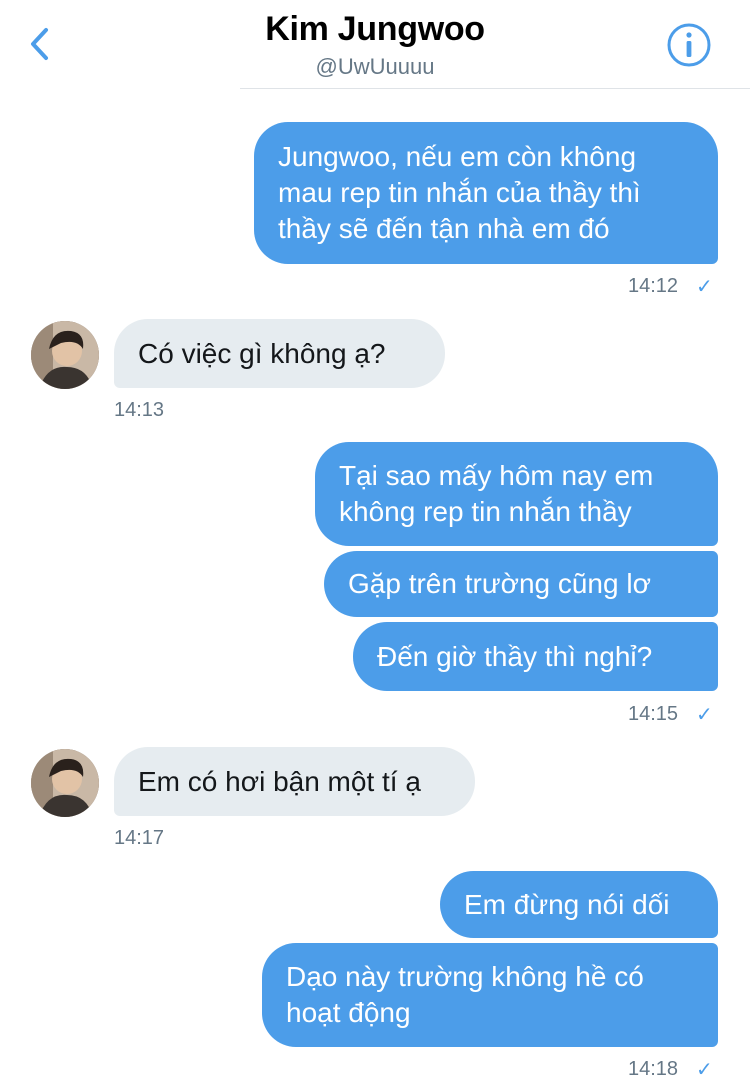 The width and height of the screenshot is (750, 1084). Describe the element at coordinates (499, 583) in the screenshot. I see `message-text: Gặp trên trường cũng lơ` at that location.